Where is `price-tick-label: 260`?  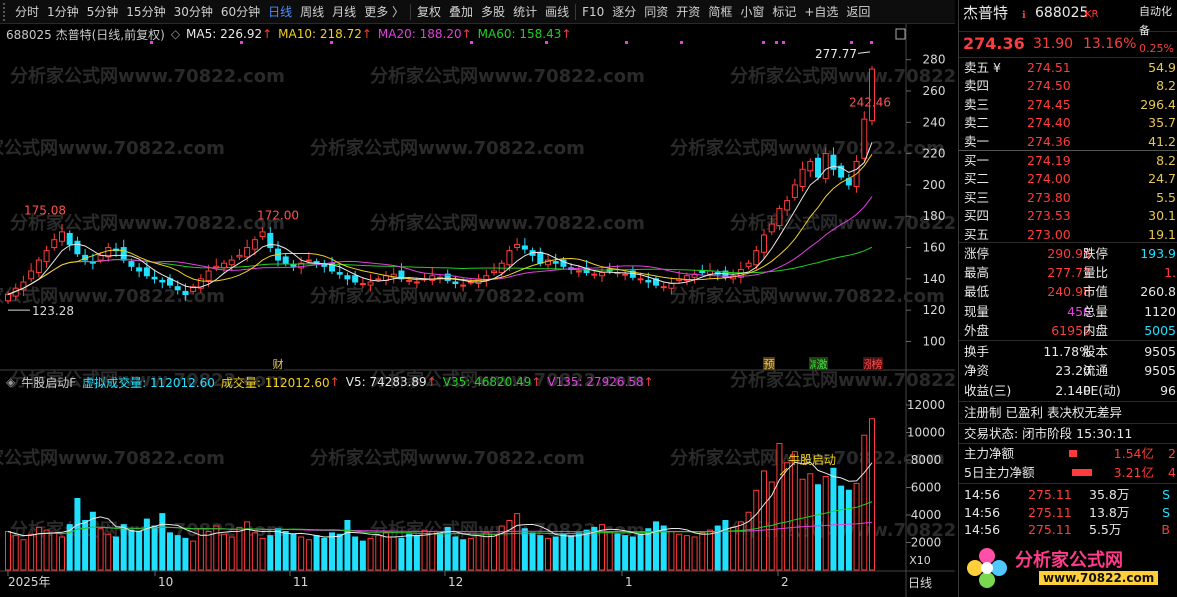 price-tick-label: 260 is located at coordinates (934, 91).